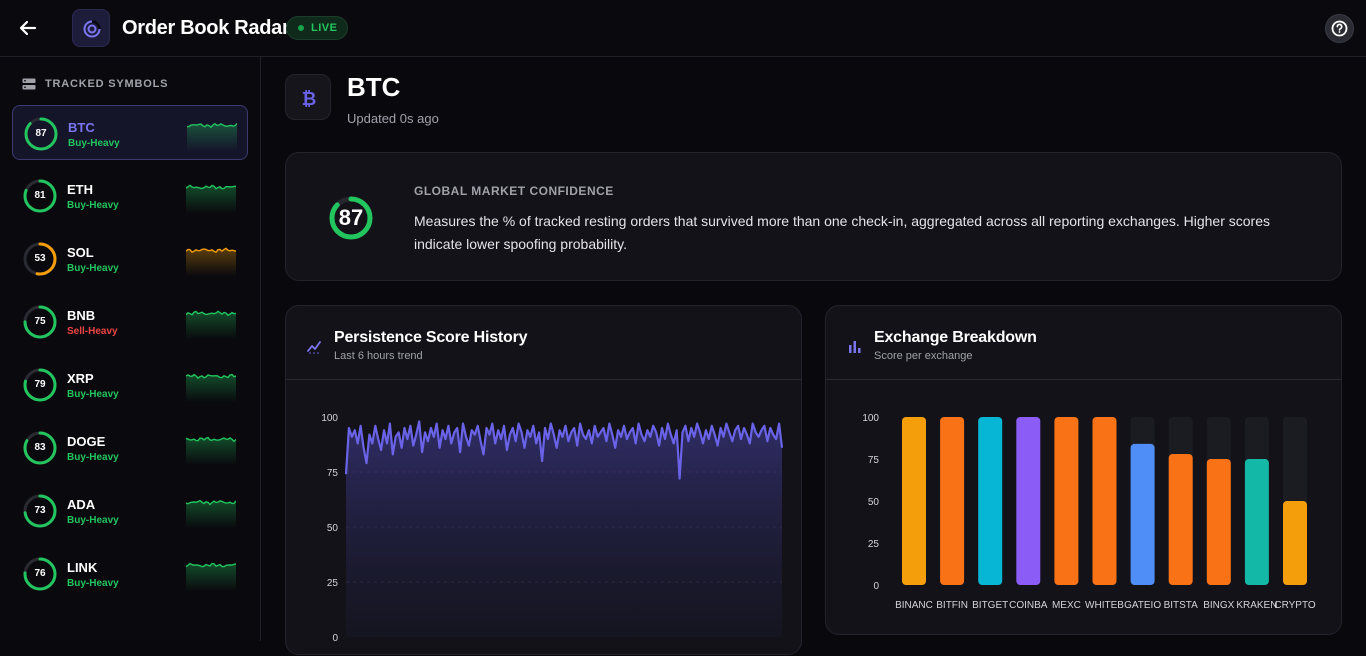 The height and width of the screenshot is (656, 1366). I want to click on coin-title: BTC, so click(374, 87).